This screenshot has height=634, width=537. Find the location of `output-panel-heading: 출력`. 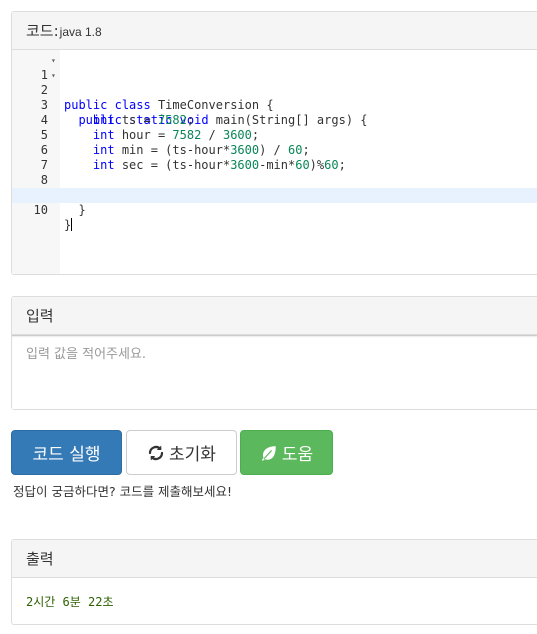

output-panel-heading: 출력 is located at coordinates (274, 559).